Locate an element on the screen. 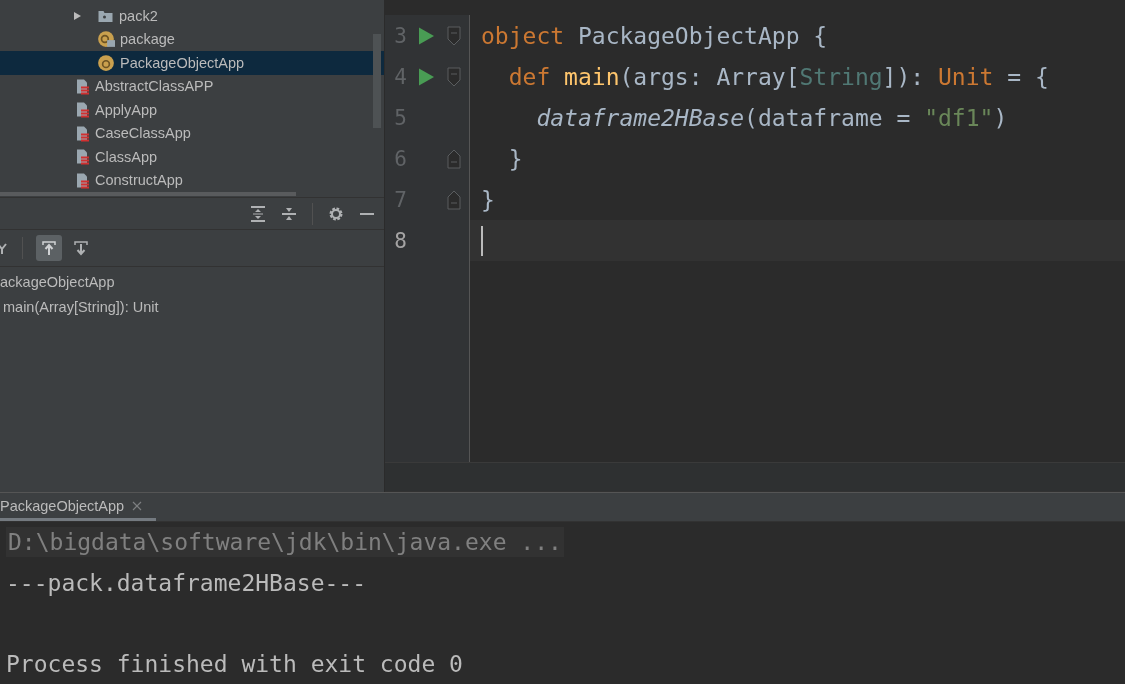  arrow-down-icon is located at coordinates (81, 248).